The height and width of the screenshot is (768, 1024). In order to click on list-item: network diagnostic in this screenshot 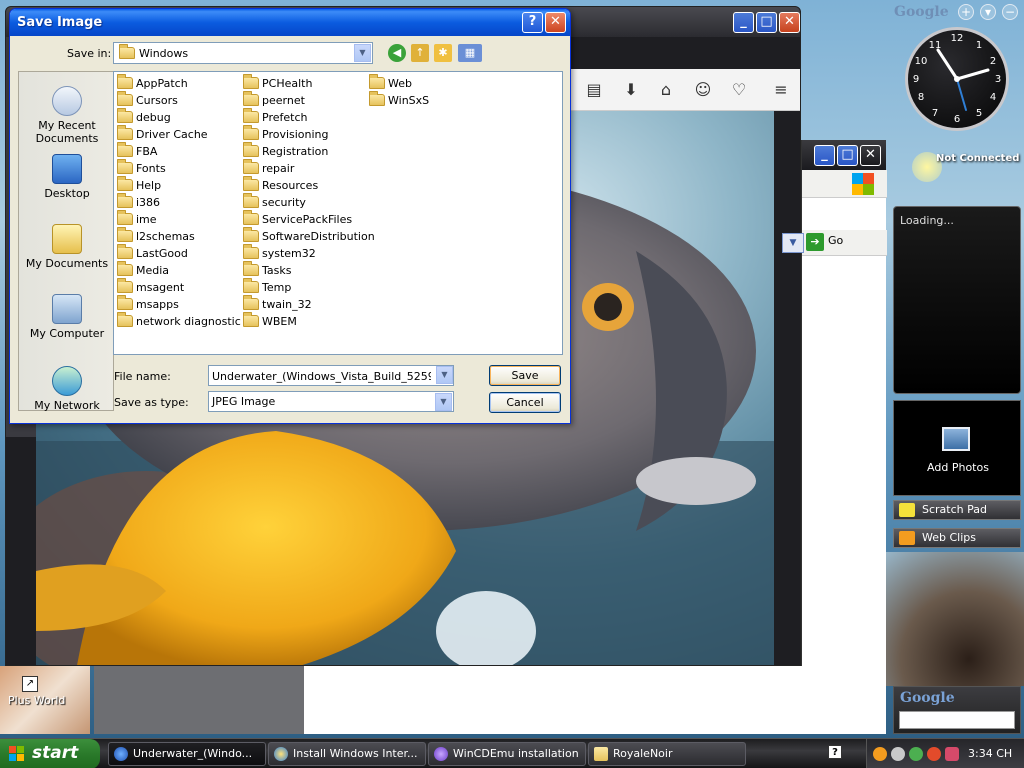, I will do `click(179, 320)`.